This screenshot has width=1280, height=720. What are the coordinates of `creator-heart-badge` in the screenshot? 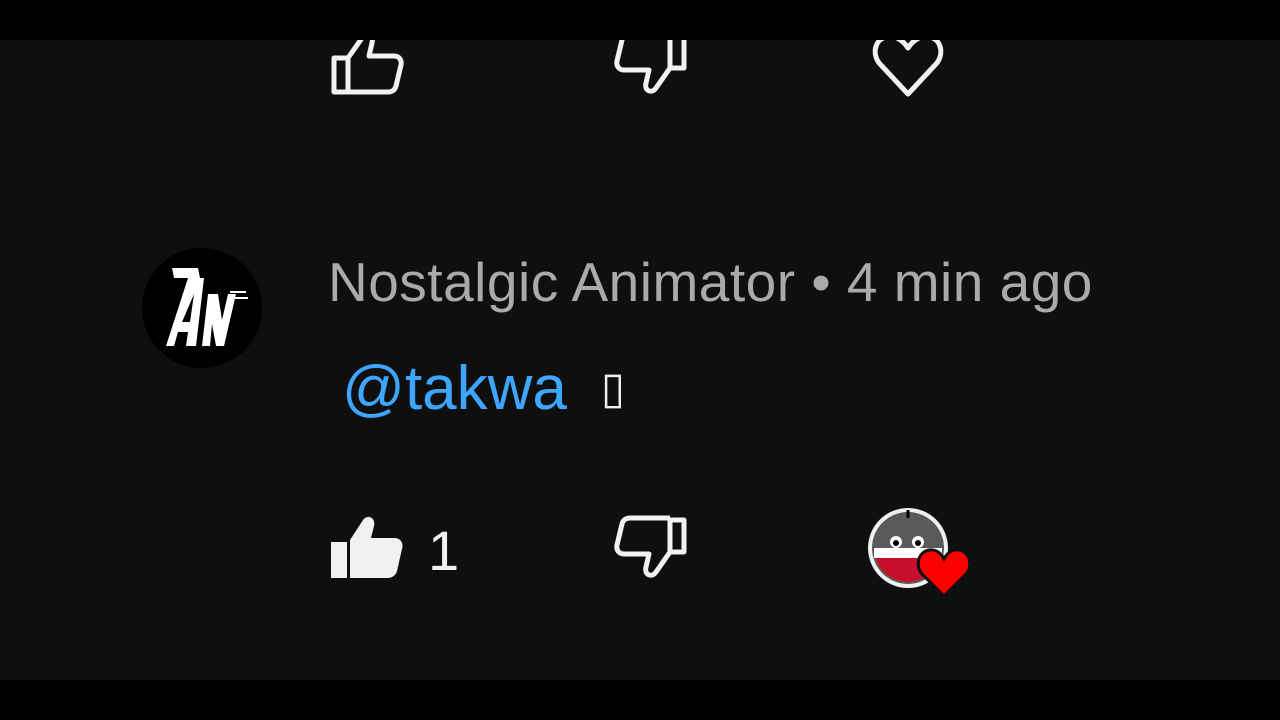 It's located at (921, 554).